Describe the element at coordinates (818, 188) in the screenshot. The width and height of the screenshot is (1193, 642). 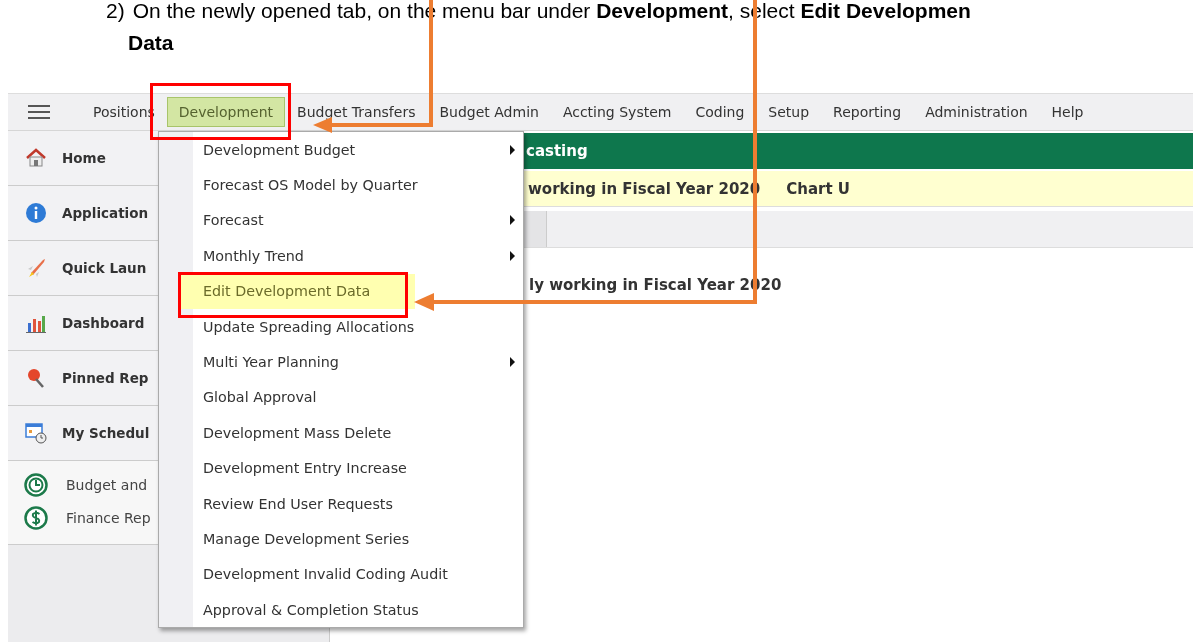
I see `notice-text: Chart U` at that location.